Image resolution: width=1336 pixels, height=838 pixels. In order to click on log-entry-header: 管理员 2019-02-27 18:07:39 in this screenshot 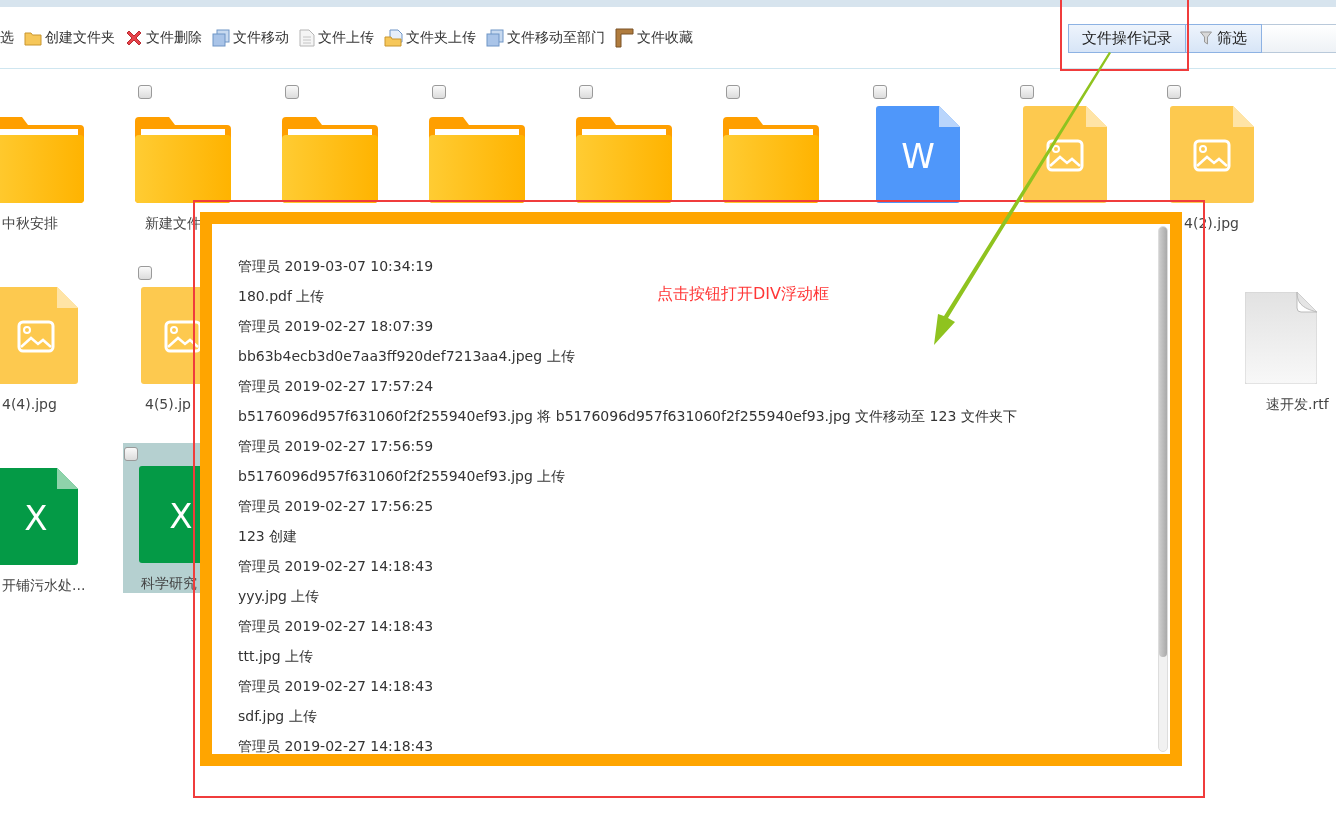, I will do `click(336, 326)`.